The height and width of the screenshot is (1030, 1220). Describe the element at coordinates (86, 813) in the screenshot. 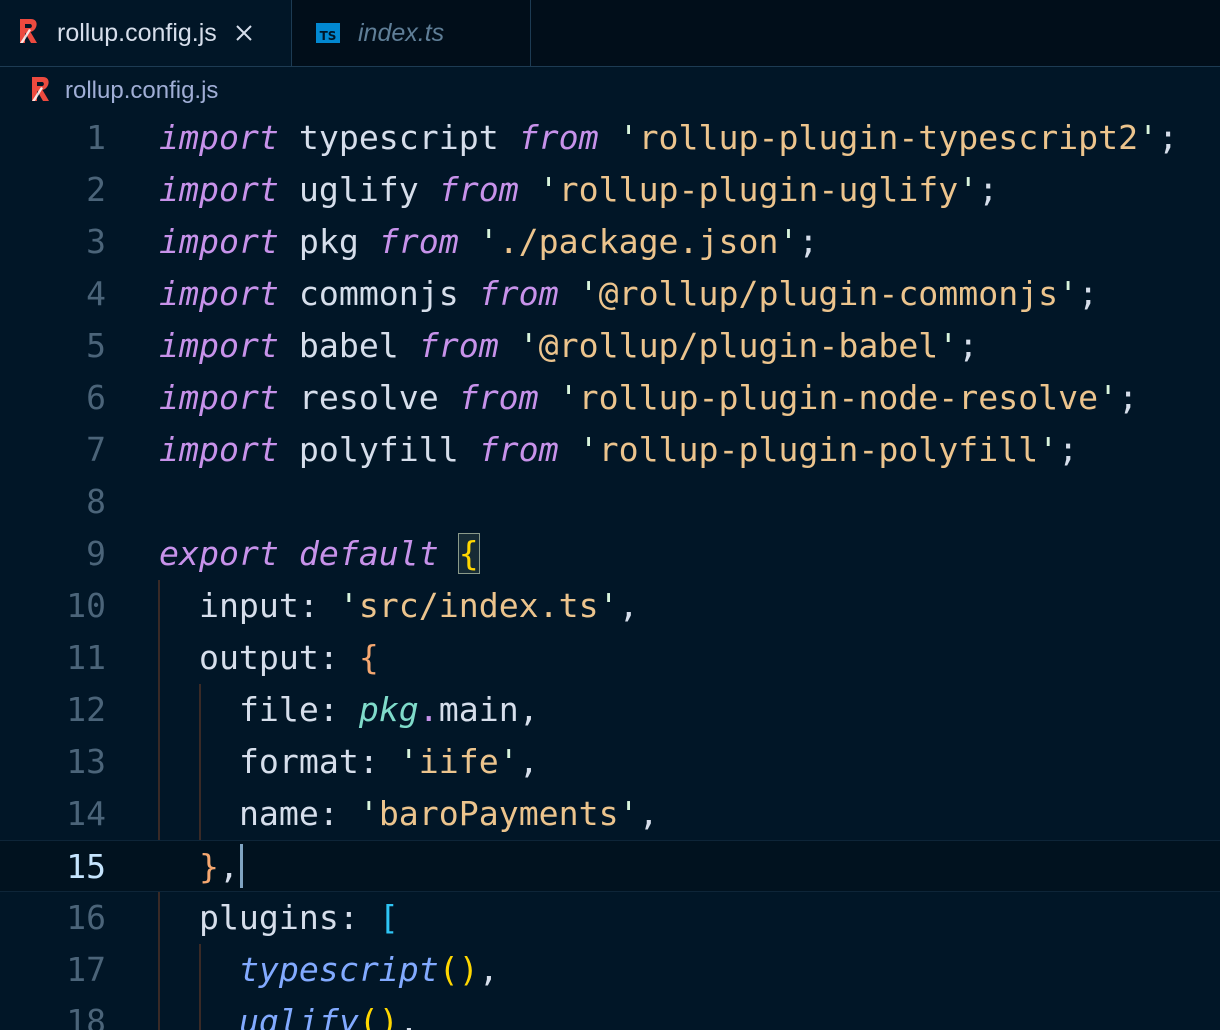

I see `line-number: 14` at that location.